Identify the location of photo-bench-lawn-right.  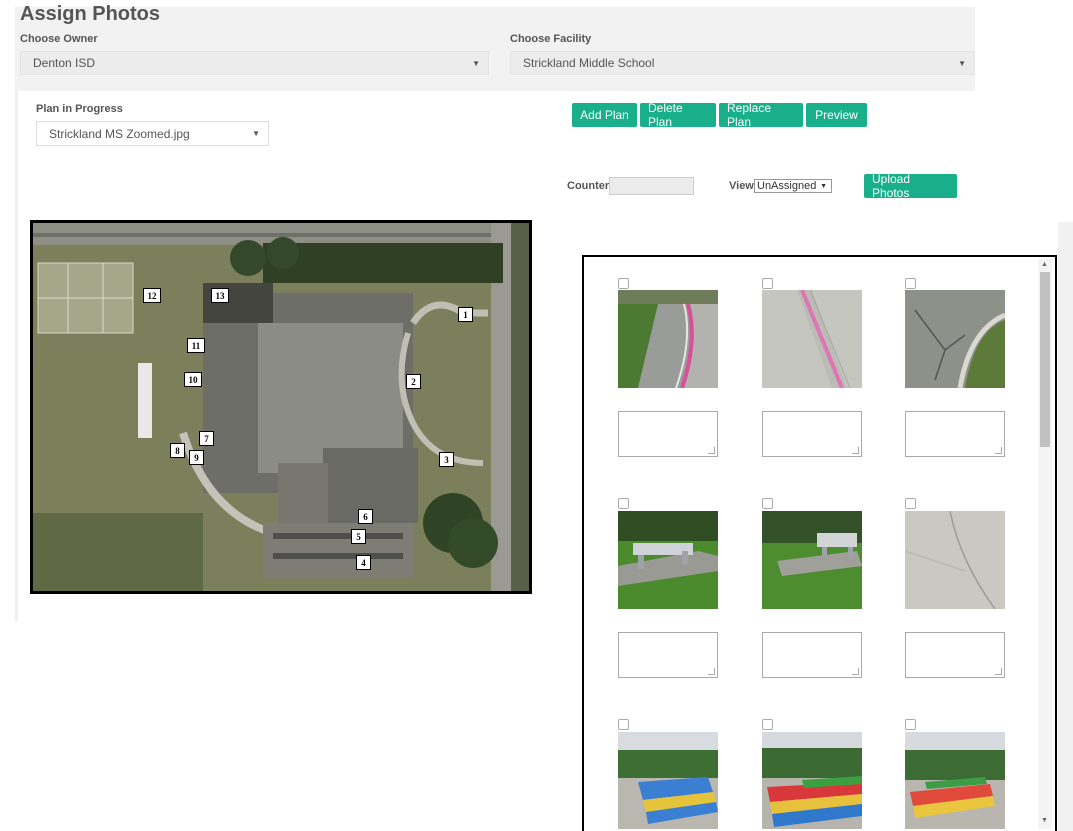
(812, 560).